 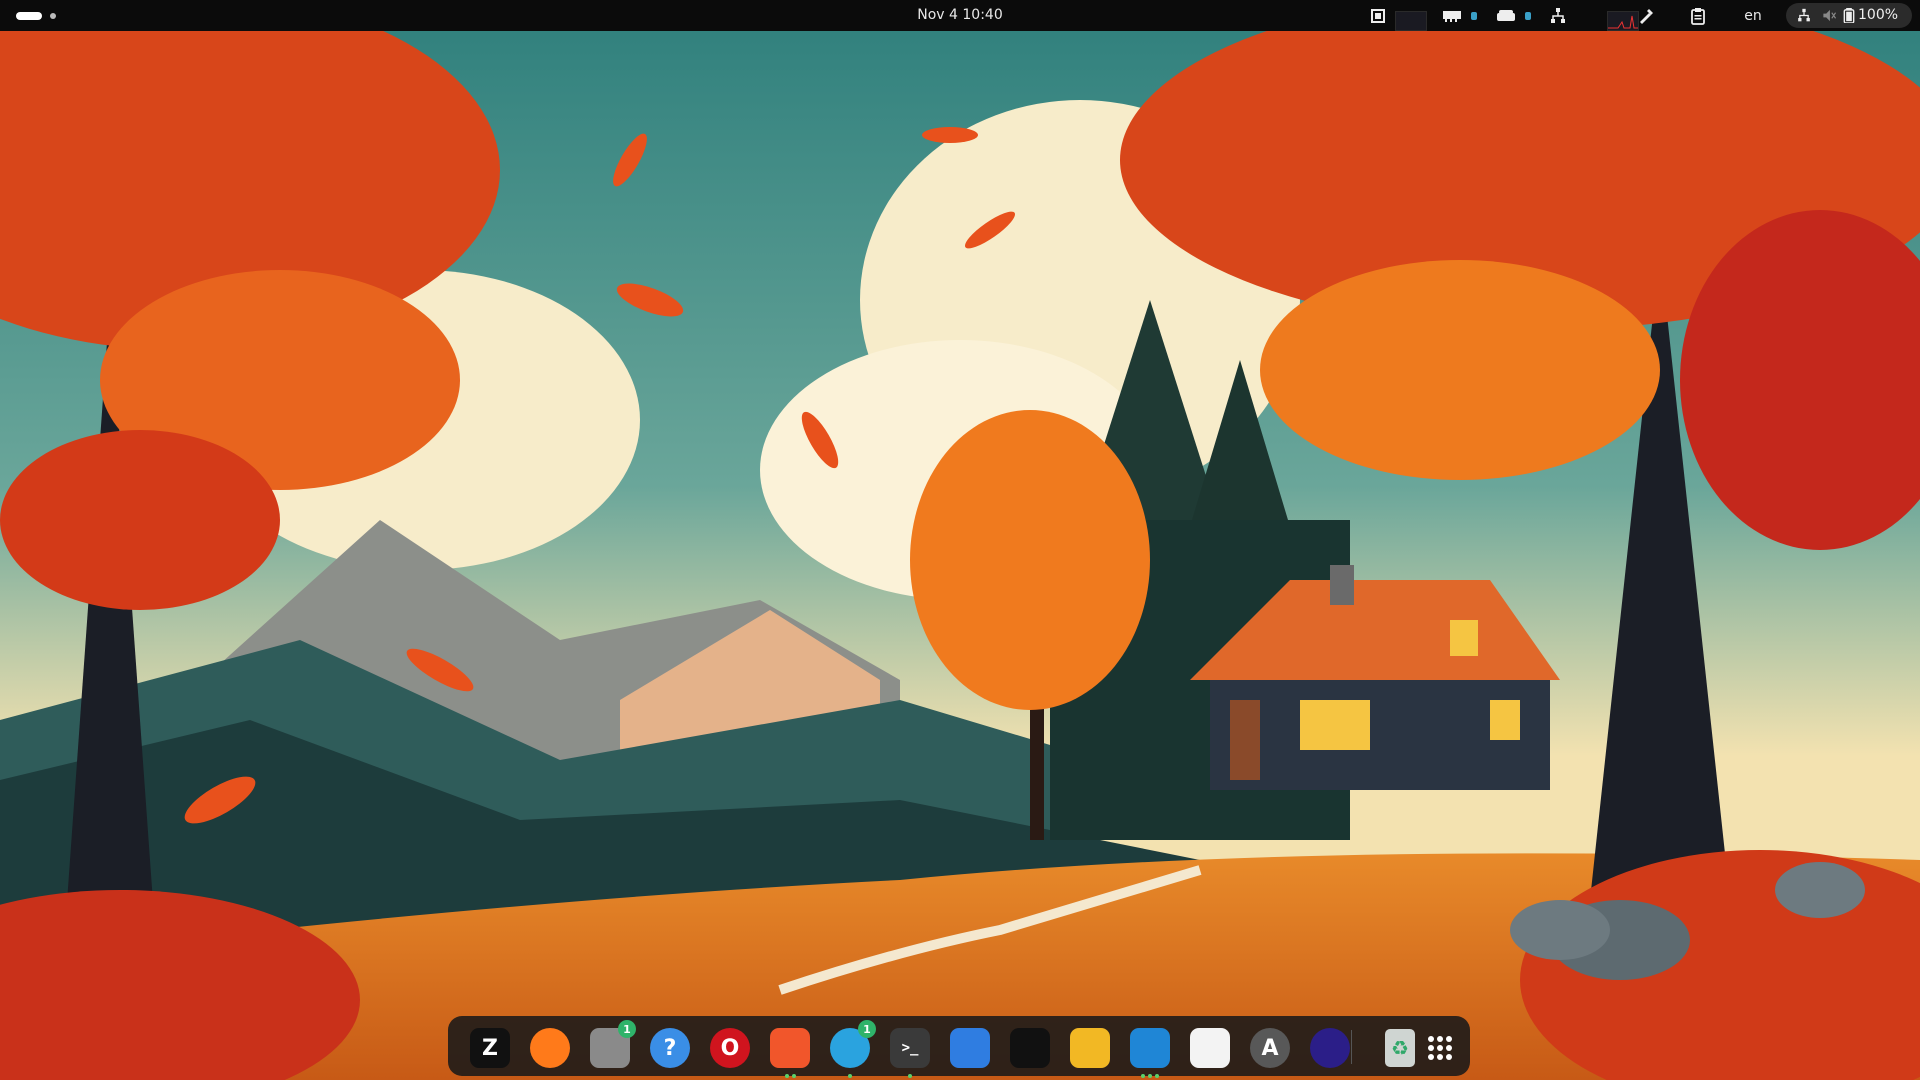 I want to click on opera-icon: O, so click(x=730, y=1048).